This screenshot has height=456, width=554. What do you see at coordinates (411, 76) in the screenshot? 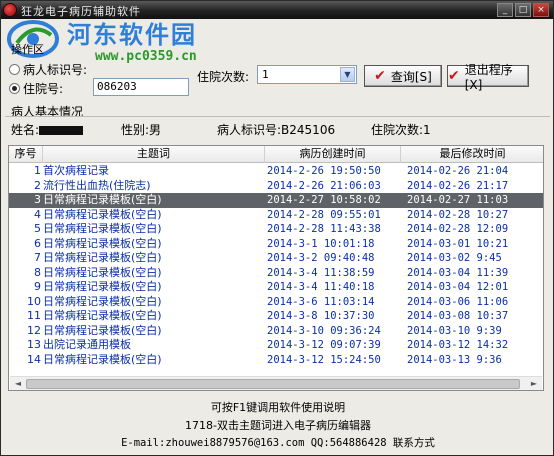
I see `search-button-label: 查询[S]` at bounding box center [411, 76].